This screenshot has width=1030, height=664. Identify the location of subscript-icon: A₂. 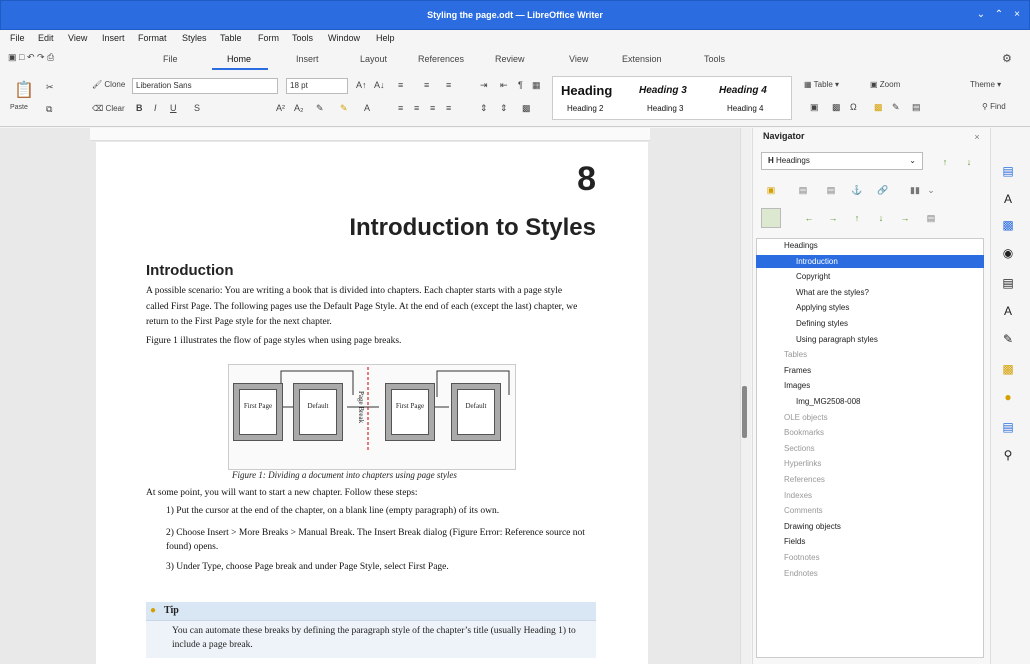
(299, 108).